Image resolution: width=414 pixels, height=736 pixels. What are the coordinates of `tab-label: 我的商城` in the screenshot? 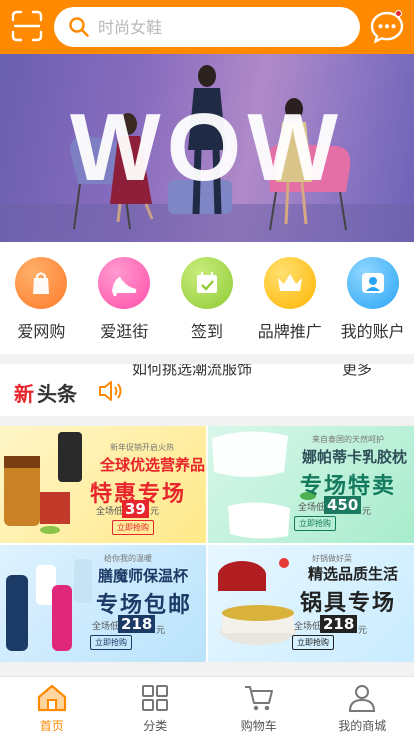 It's located at (362, 726).